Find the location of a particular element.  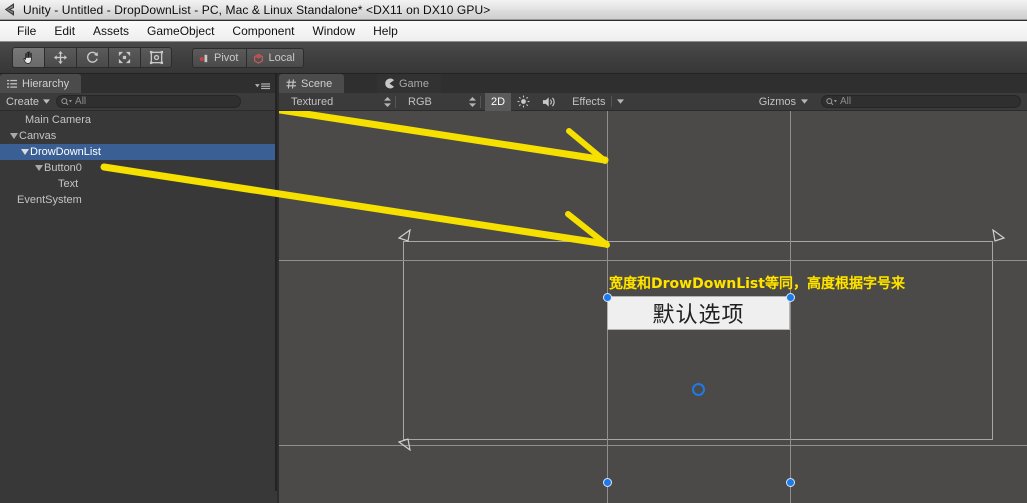

gizmos-dropdown: Gizmos is located at coordinates (782, 102).